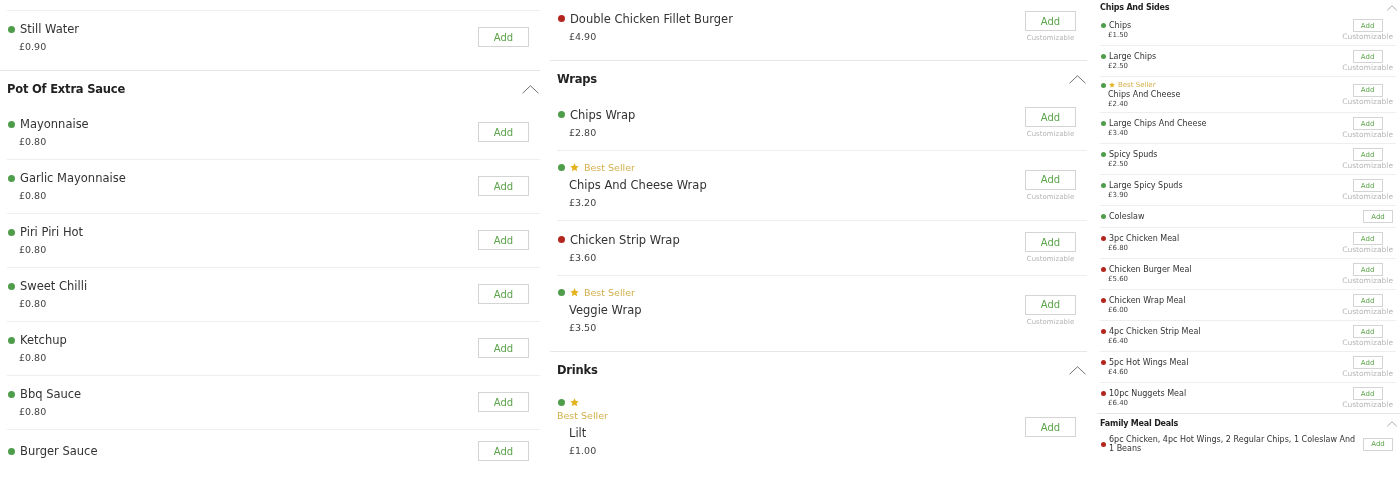 The height and width of the screenshot is (500, 1400). Describe the element at coordinates (51, 394) in the screenshot. I see `item-name: Bbq Sauce` at that location.